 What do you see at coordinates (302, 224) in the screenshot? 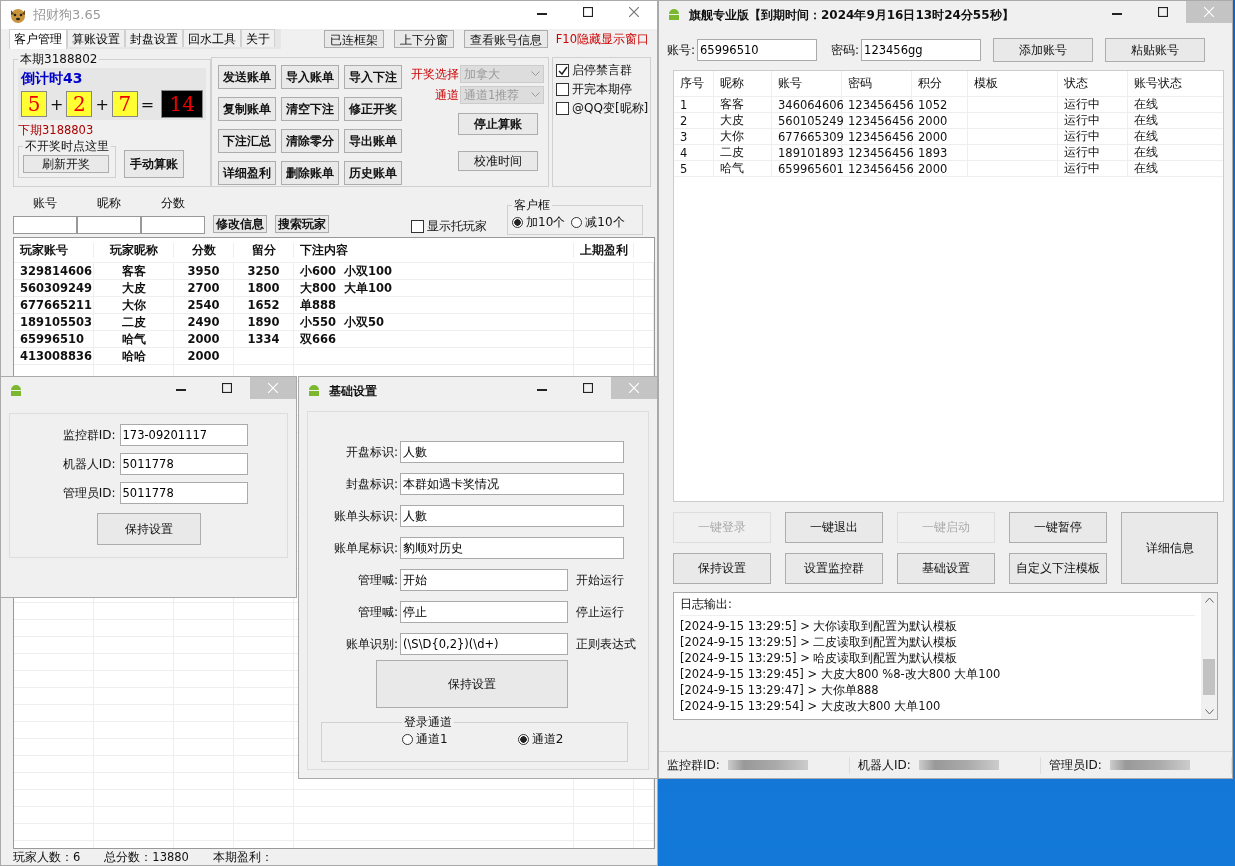
I see `form-button: 搜索玩家` at bounding box center [302, 224].